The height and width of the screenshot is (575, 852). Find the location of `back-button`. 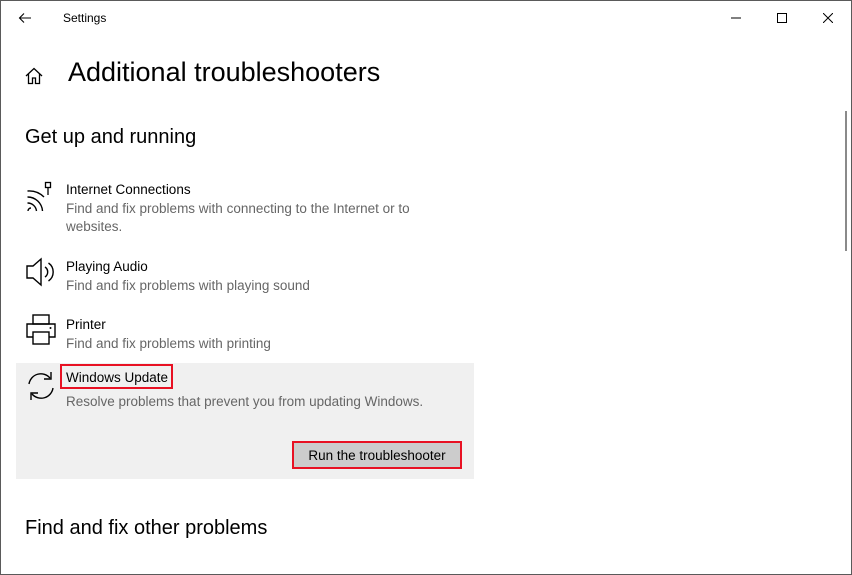

back-button is located at coordinates (25, 18).